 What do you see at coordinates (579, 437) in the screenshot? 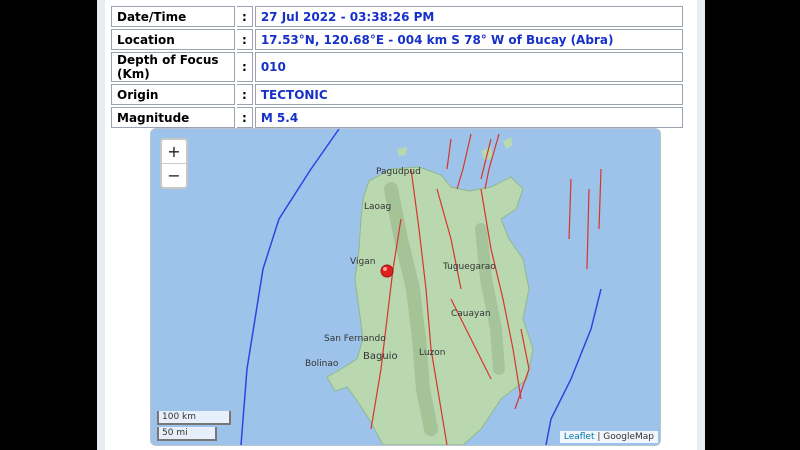
I see `leaflet-link: Leaflet` at bounding box center [579, 437].